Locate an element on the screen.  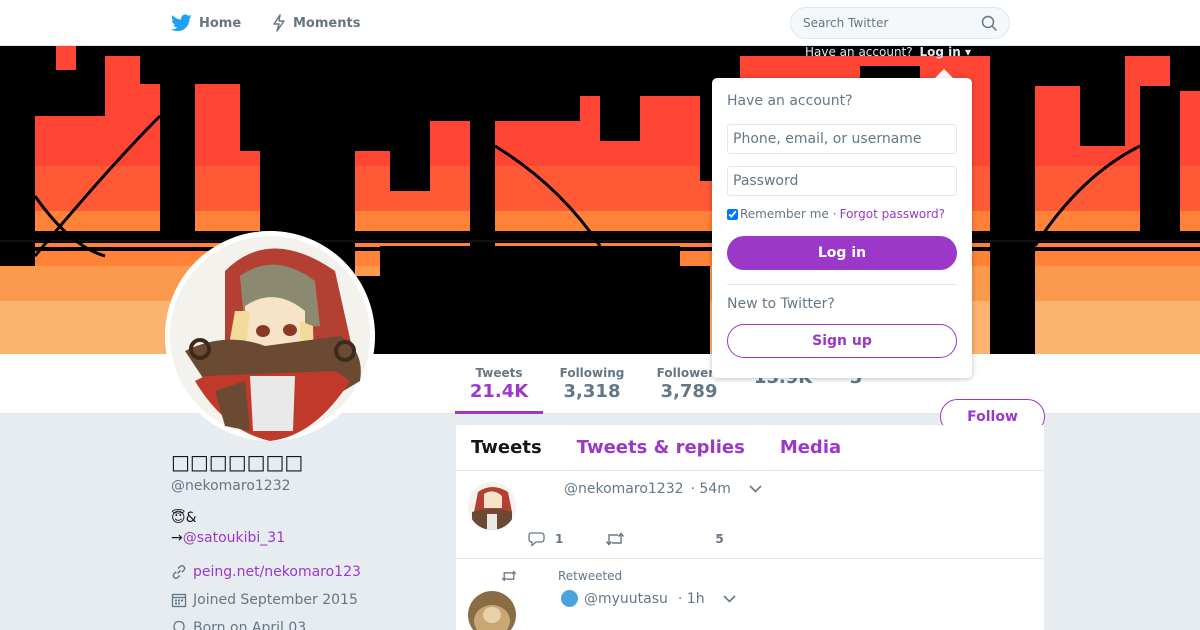
like-count: 5 is located at coordinates (719, 539).